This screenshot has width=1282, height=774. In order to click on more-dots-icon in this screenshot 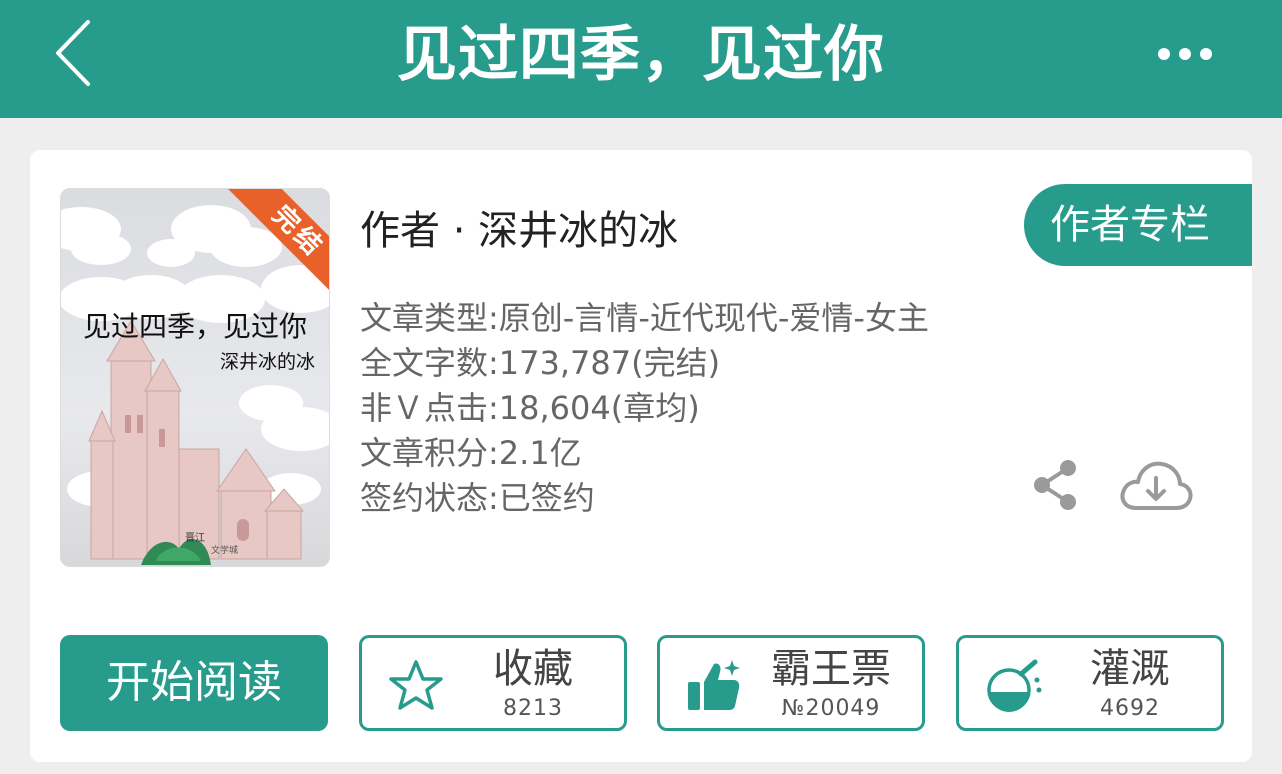, I will do `click(1185, 54)`.